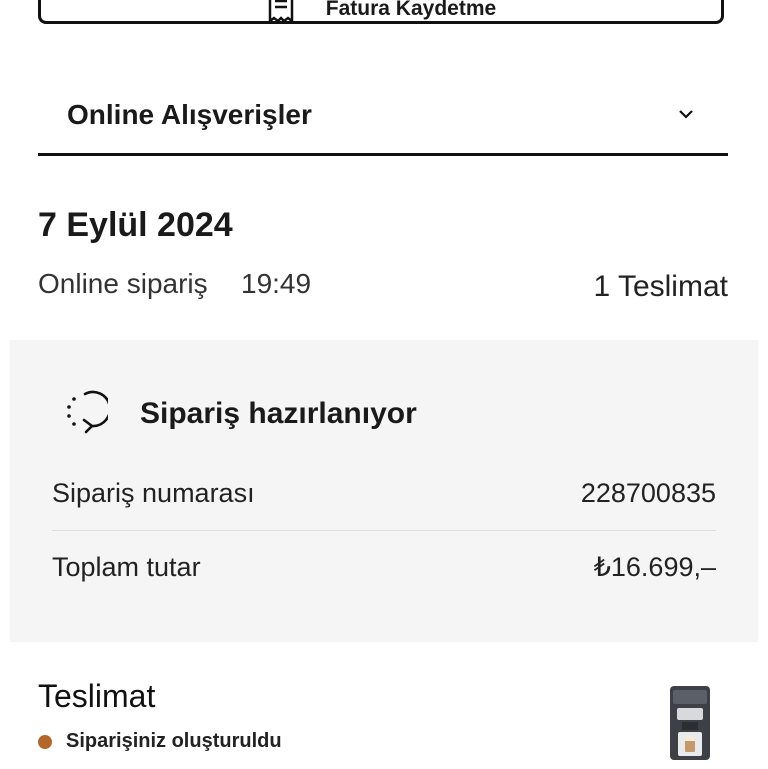 Image resolution: width=768 pixels, height=769 pixels. What do you see at coordinates (135, 225) in the screenshot?
I see `order-date: 7 Eylül 2024` at bounding box center [135, 225].